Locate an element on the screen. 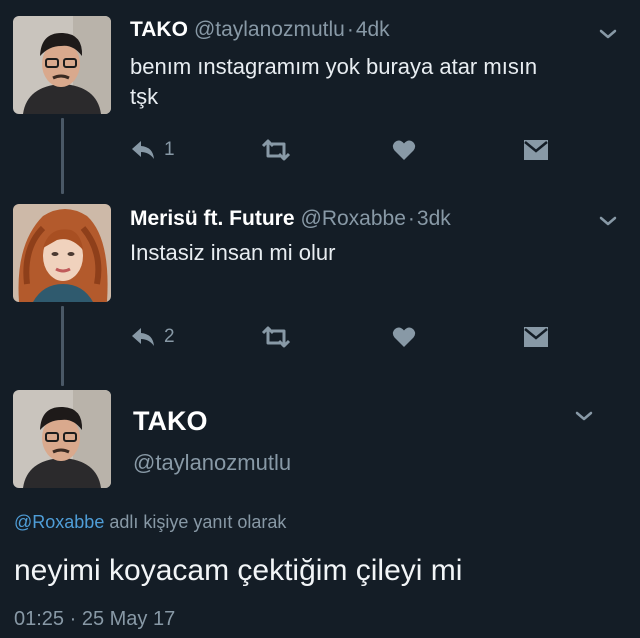 This screenshot has height=638, width=640. detail-tweet-text: neyimi koyacam çektiğim çileyi mi is located at coordinates (238, 570).